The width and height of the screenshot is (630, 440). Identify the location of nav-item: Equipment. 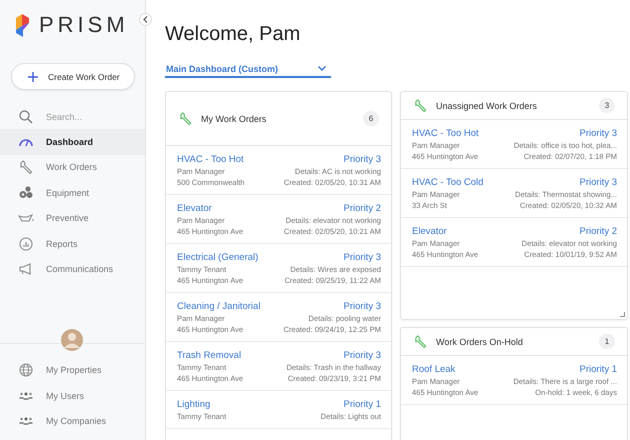
(72, 193).